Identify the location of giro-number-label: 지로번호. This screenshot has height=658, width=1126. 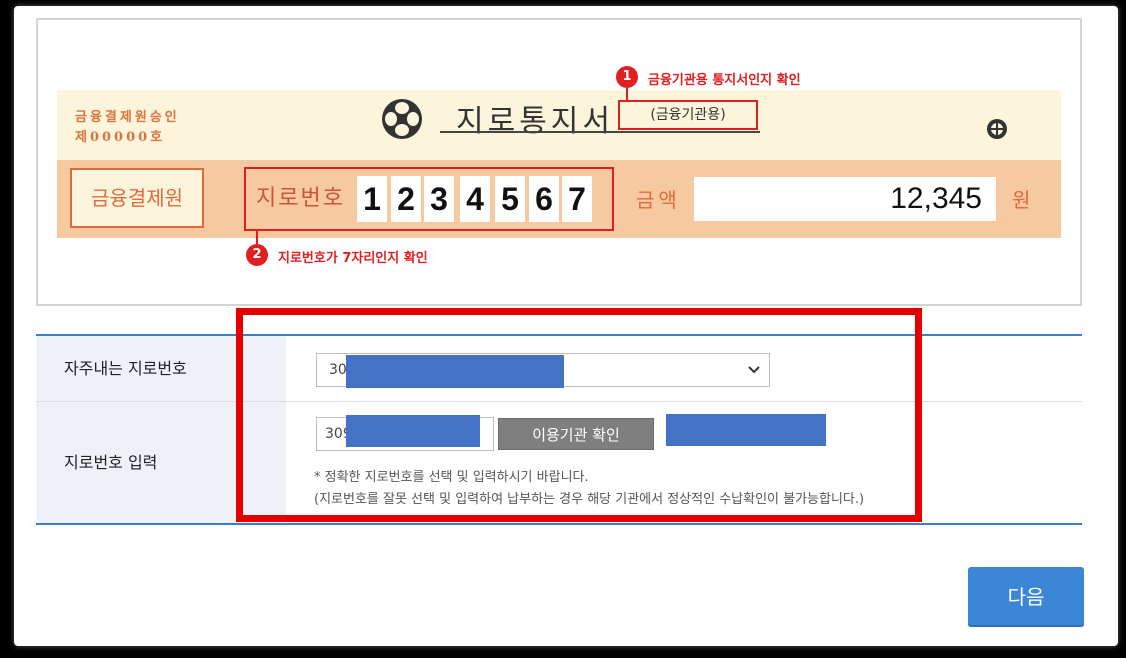
(300, 198).